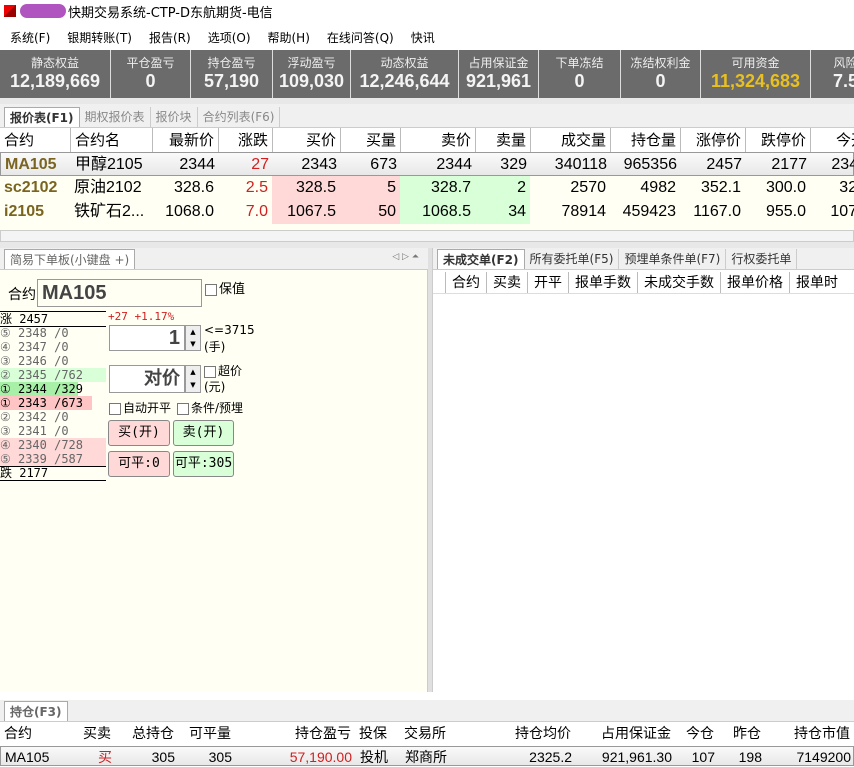 This screenshot has width=854, height=767. Describe the element at coordinates (203, 433) in the screenshot. I see `sell-open-button: 卖(开)` at that location.